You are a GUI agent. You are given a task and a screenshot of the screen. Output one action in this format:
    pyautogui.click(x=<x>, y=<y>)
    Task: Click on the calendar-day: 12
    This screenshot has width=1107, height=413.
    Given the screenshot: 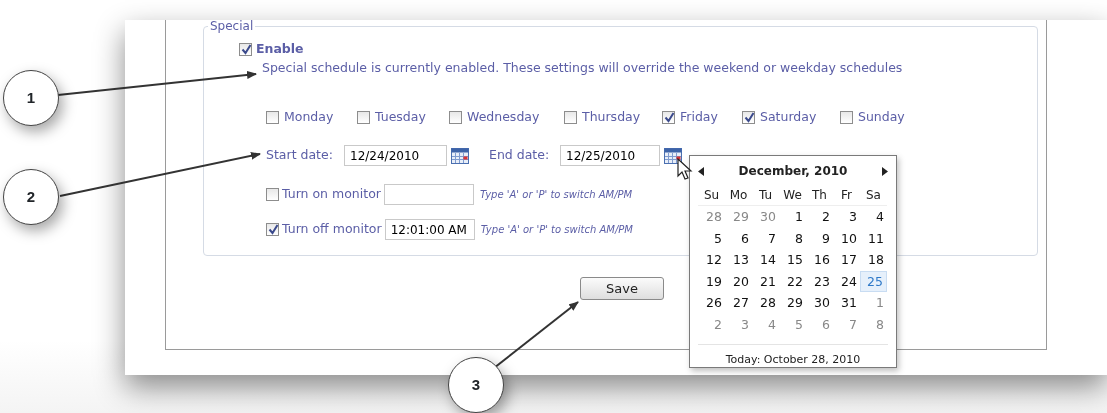 What is the action you would take?
    pyautogui.click(x=711, y=260)
    